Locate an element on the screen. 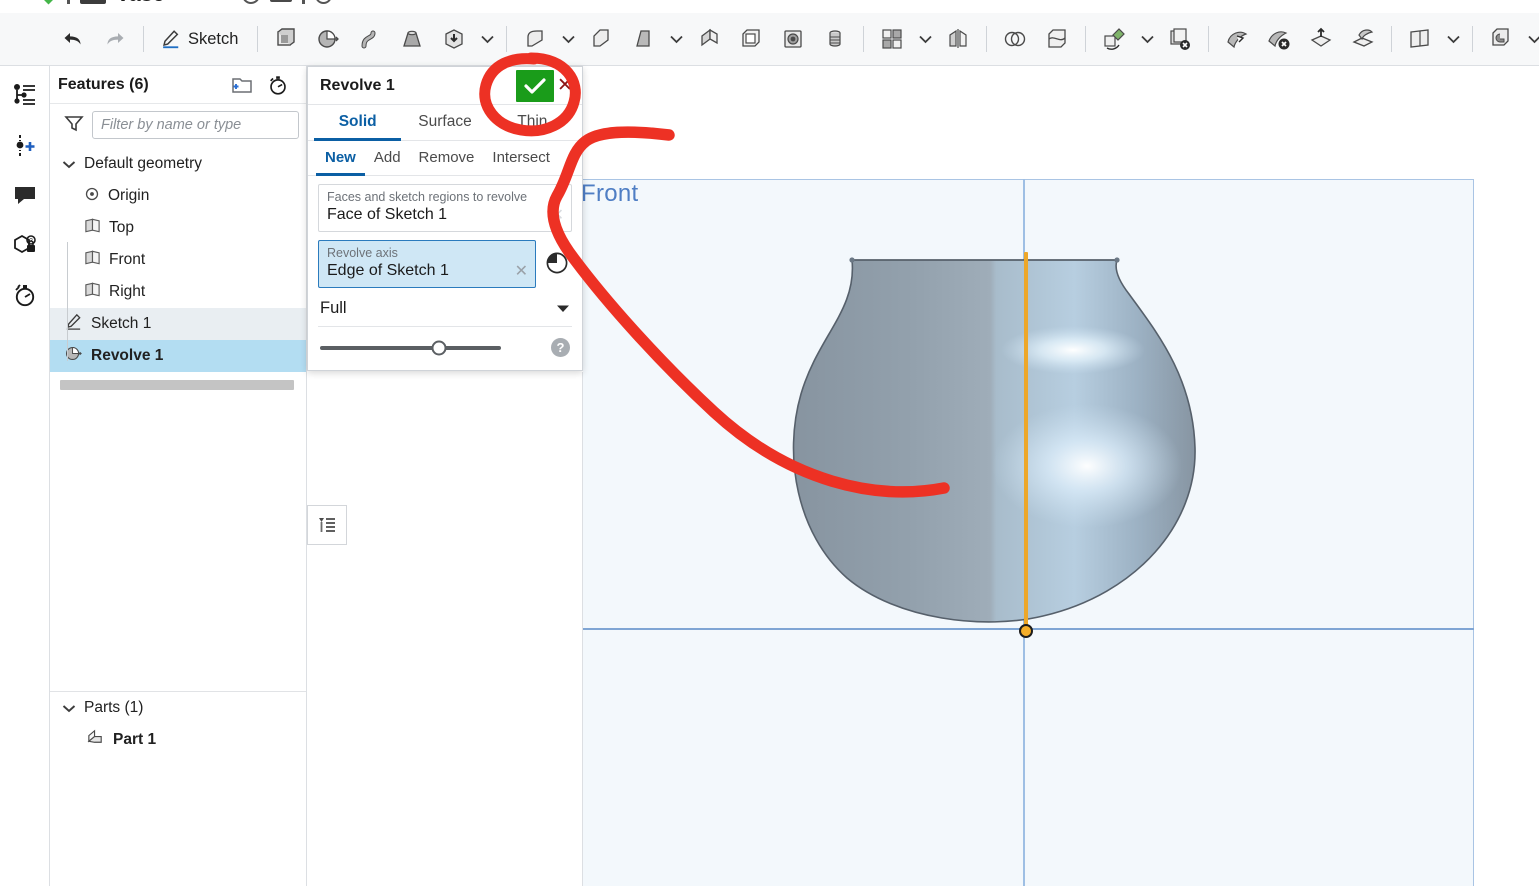 The image size is (1539, 886). revolve-axis-icon is located at coordinates (557, 263).